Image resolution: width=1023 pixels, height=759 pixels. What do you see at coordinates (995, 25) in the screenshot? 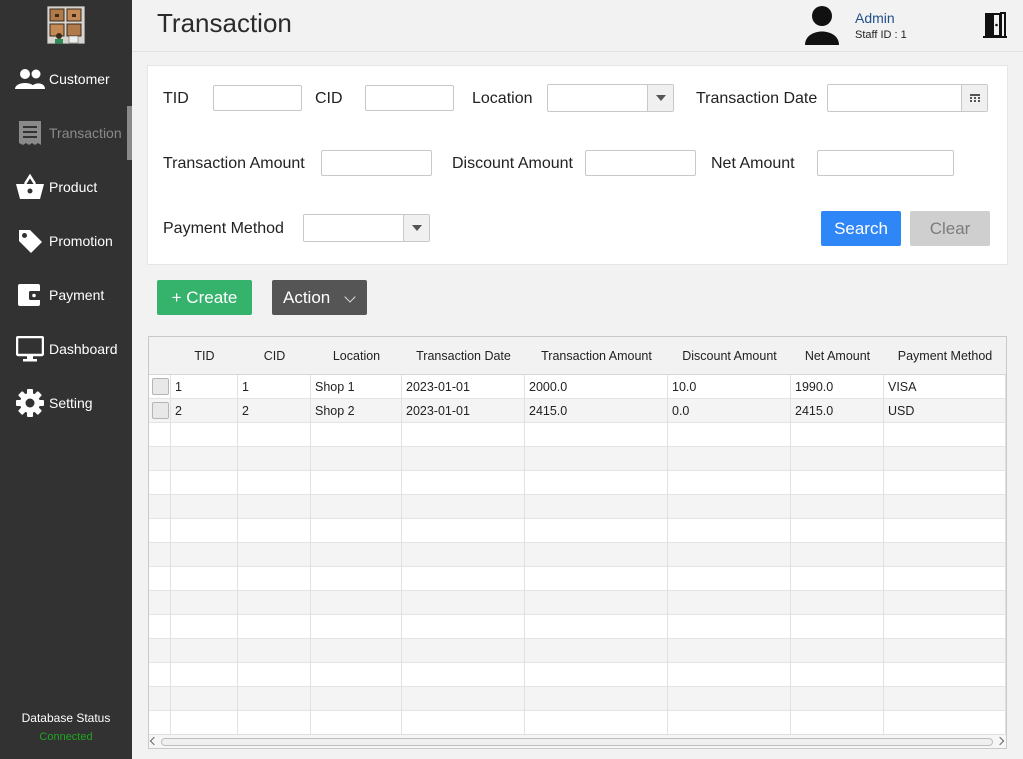
I see `logout-door-icon` at bounding box center [995, 25].